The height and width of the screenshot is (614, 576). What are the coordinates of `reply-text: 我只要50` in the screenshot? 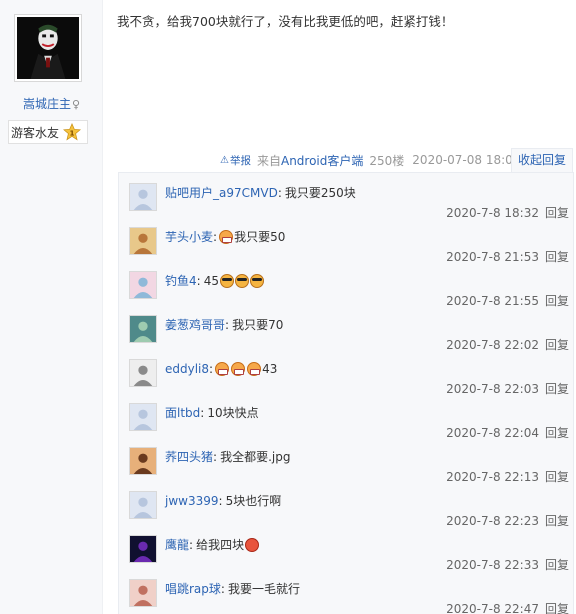 It's located at (260, 237).